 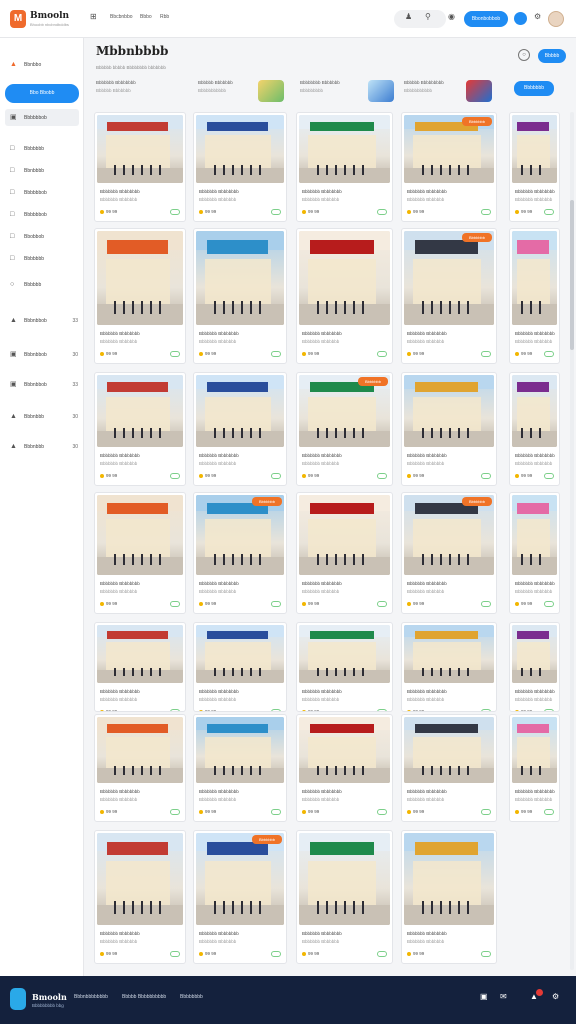 What do you see at coordinates (520, 18) in the screenshot?
I see `account-icon` at bounding box center [520, 18].